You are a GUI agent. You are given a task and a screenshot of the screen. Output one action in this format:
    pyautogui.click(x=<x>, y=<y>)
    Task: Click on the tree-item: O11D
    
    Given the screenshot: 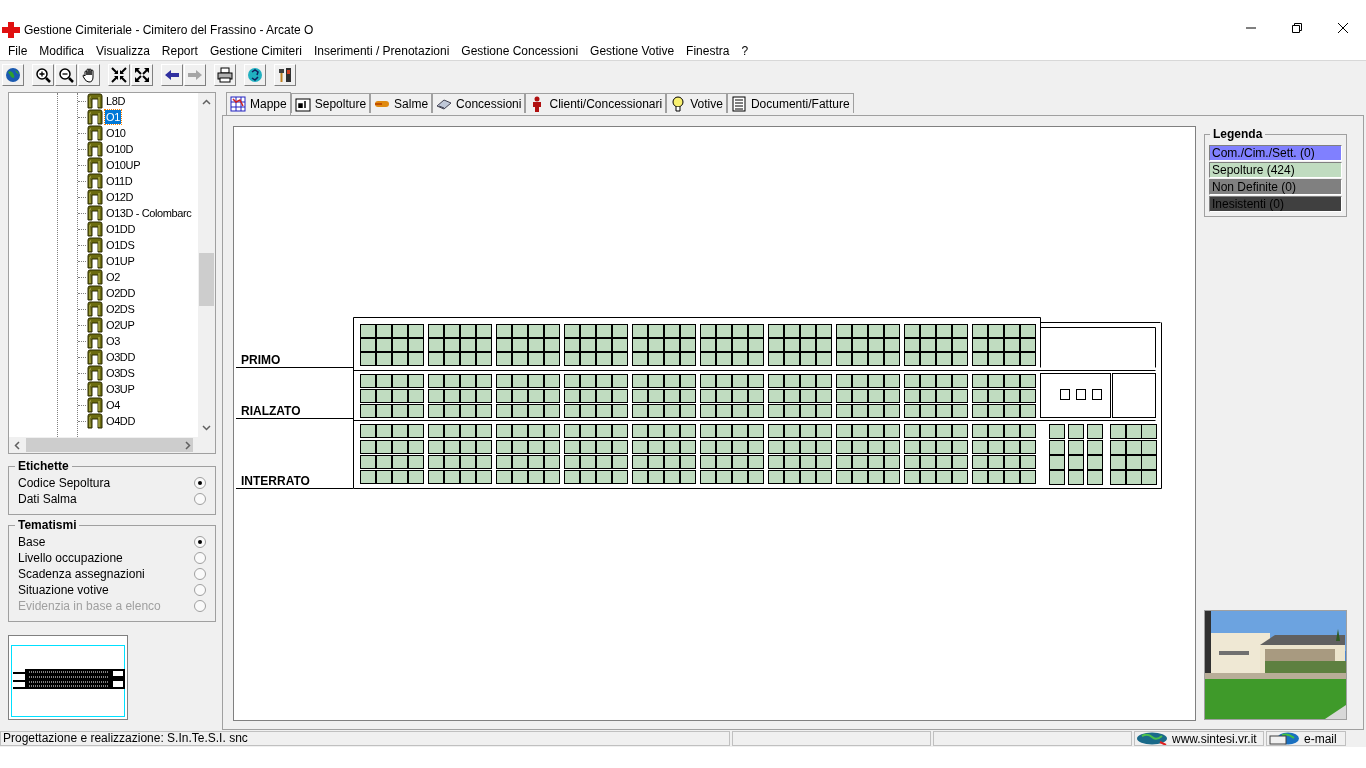 What is the action you would take?
    pyautogui.click(x=119, y=181)
    